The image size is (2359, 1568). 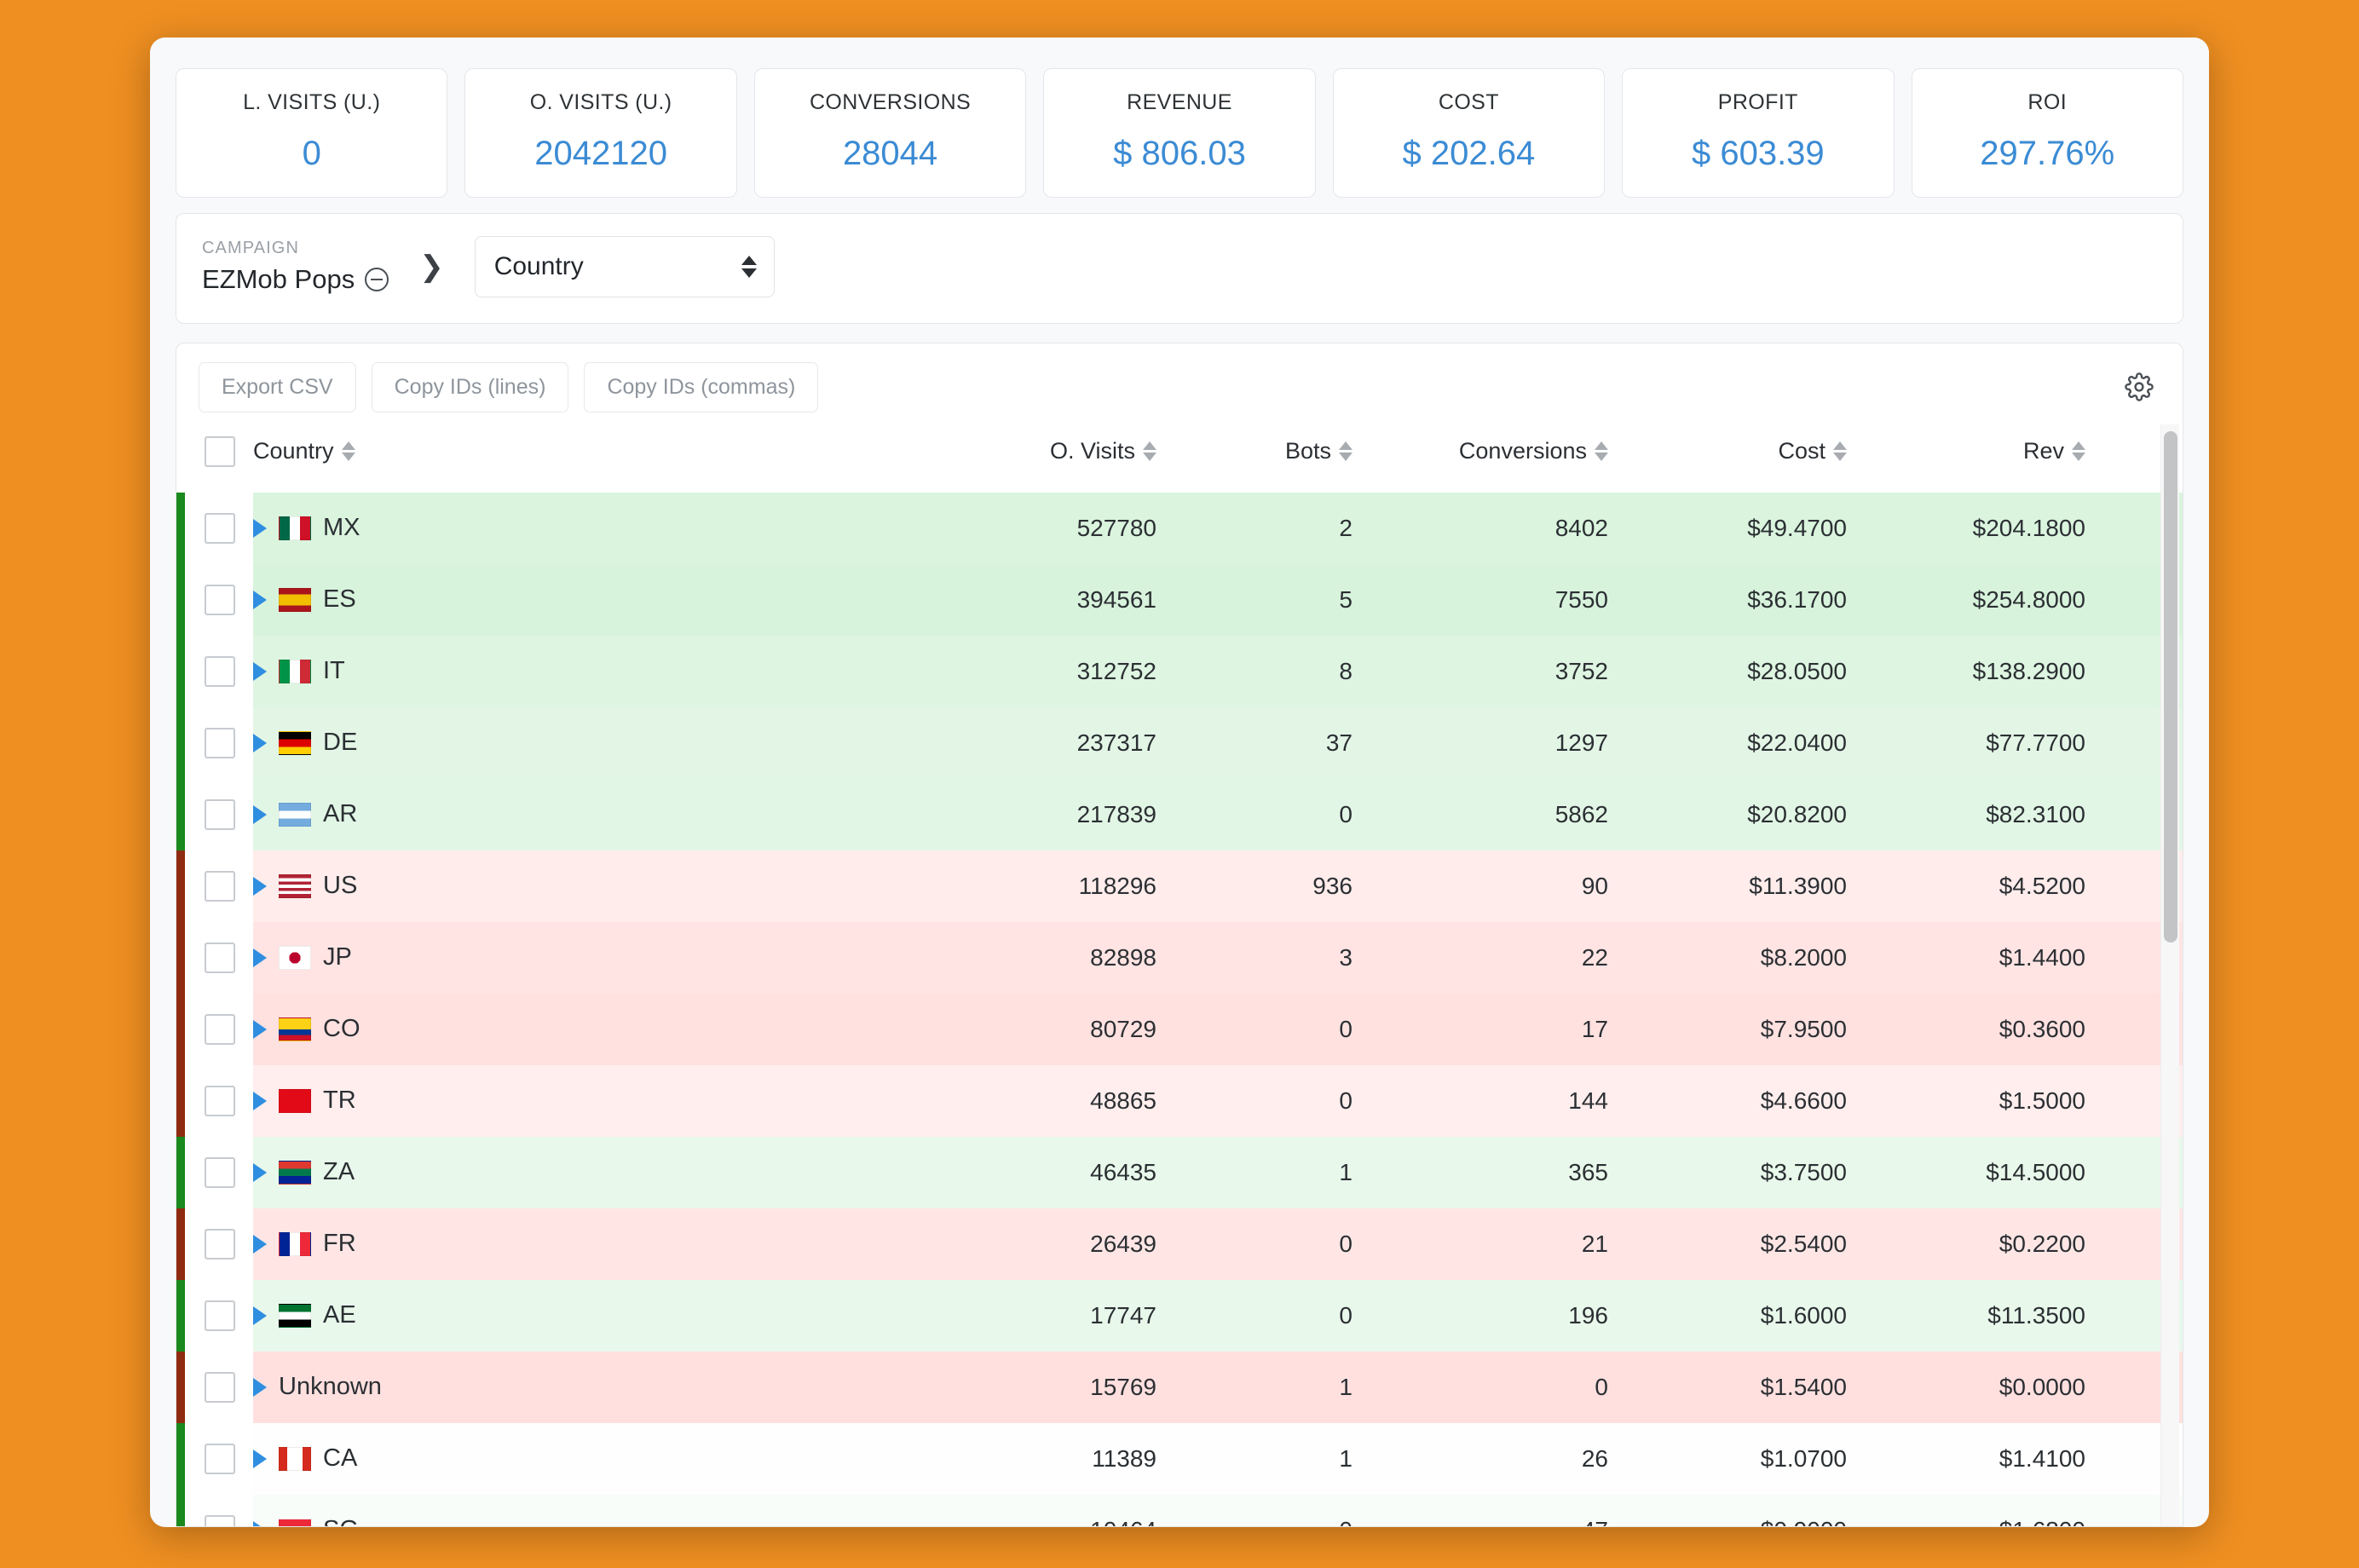 I want to click on column-header-conversions: Conversions, so click(x=1480, y=458).